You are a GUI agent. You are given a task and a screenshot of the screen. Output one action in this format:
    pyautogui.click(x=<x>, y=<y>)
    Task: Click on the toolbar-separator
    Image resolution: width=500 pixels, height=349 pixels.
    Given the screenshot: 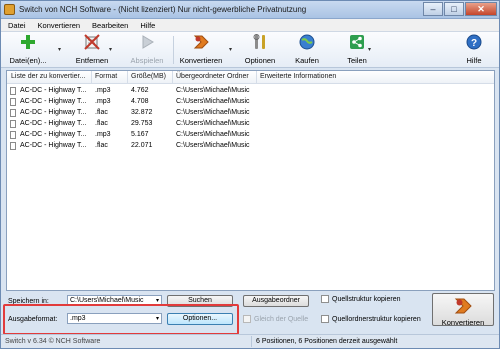 What is the action you would take?
    pyautogui.click(x=173, y=50)
    